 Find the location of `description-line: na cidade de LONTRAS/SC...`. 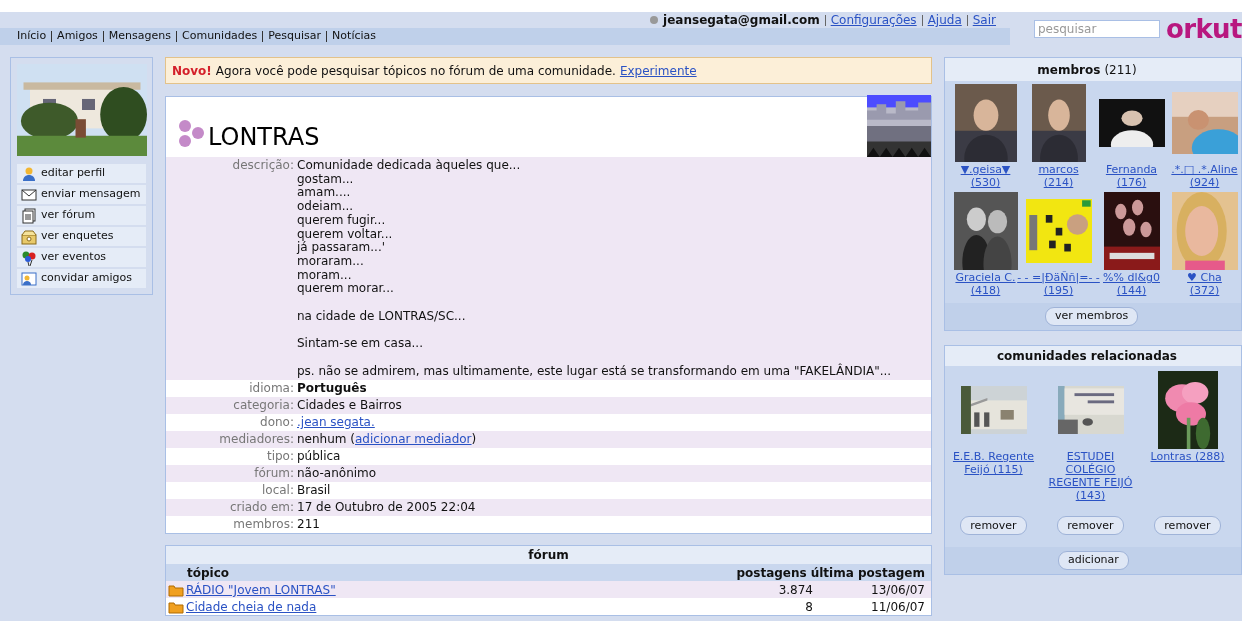

description-line: na cidade de LONTRAS/SC... is located at coordinates (382, 316).